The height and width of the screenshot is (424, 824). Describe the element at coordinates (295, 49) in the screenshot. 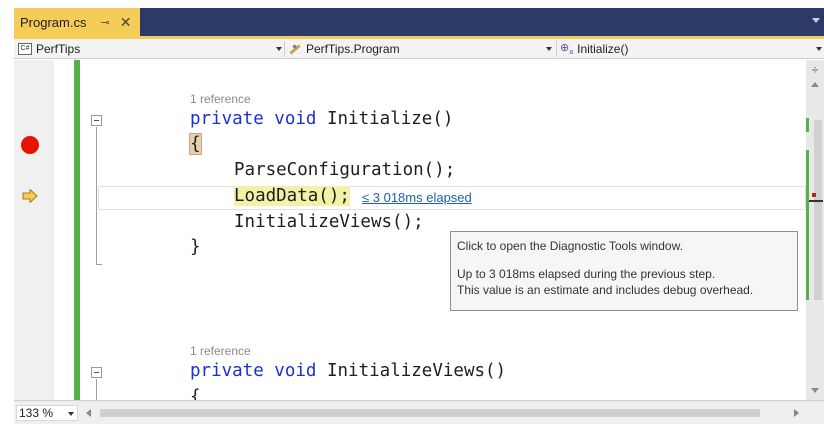

I see `class-icon` at that location.